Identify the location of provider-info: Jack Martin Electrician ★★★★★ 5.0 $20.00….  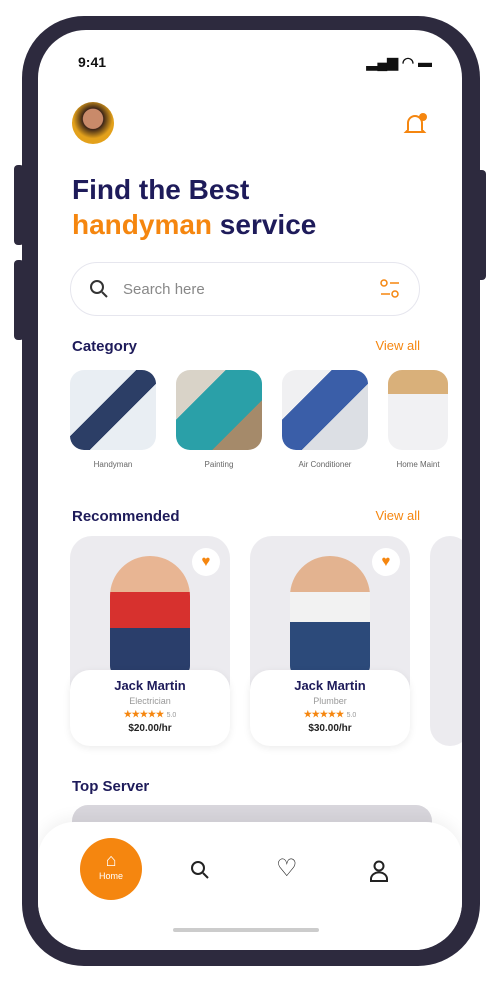
(150, 708).